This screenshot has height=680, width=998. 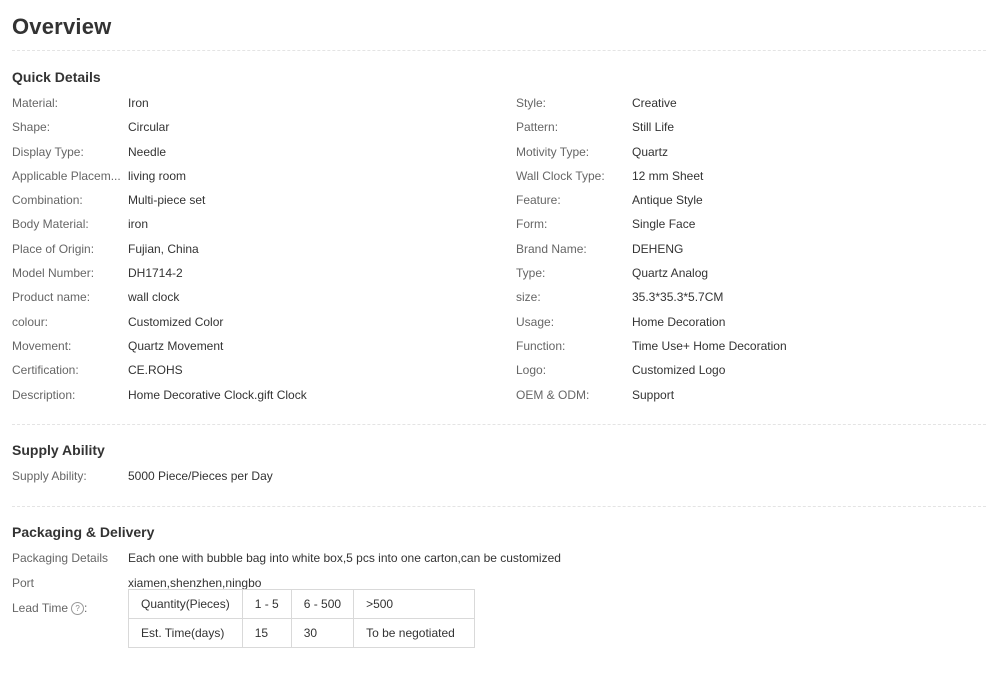 What do you see at coordinates (40, 608) in the screenshot?
I see `lead-time-key: Lead Time` at bounding box center [40, 608].